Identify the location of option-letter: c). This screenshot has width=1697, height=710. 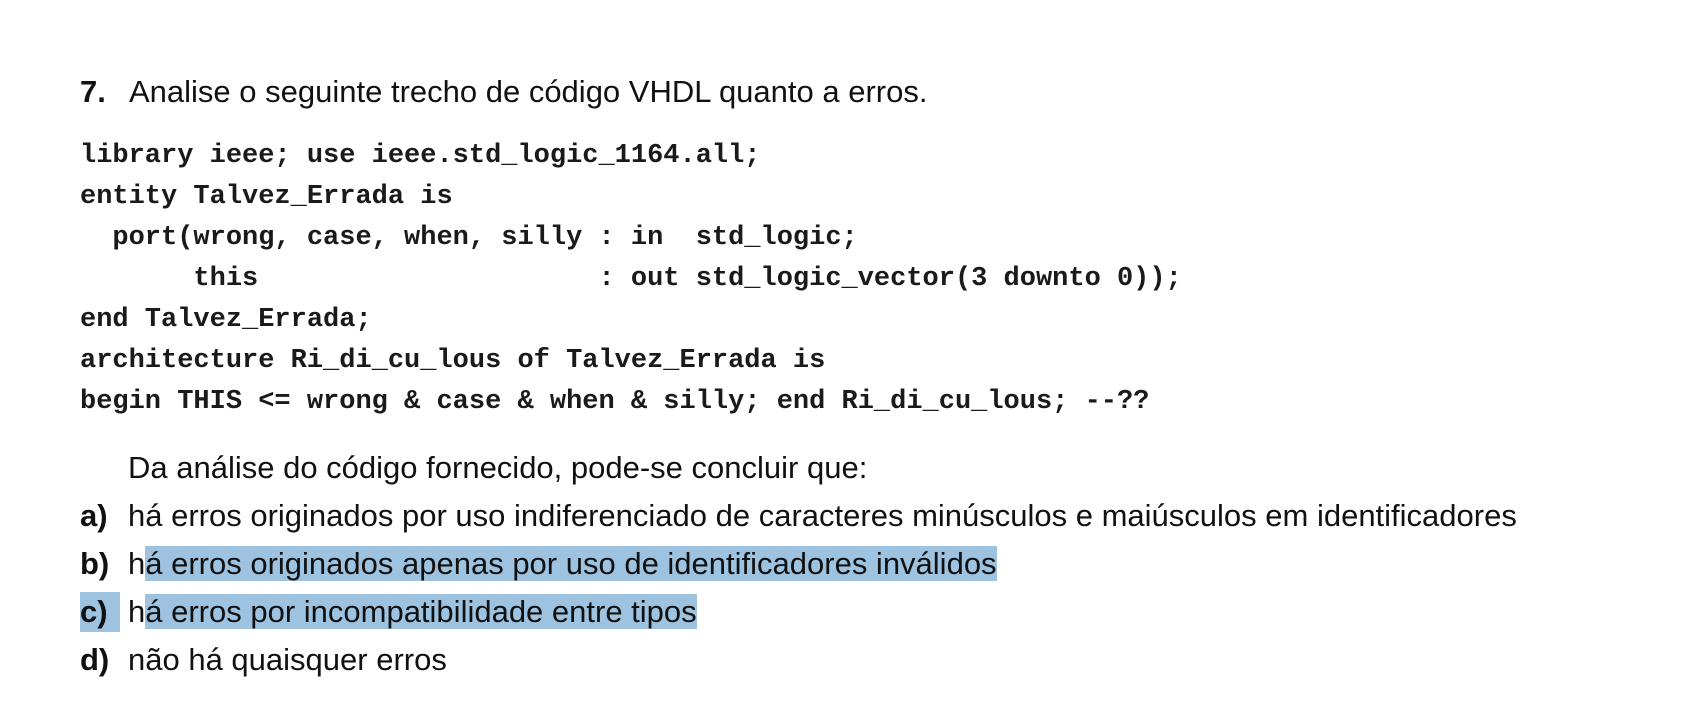
(100, 612).